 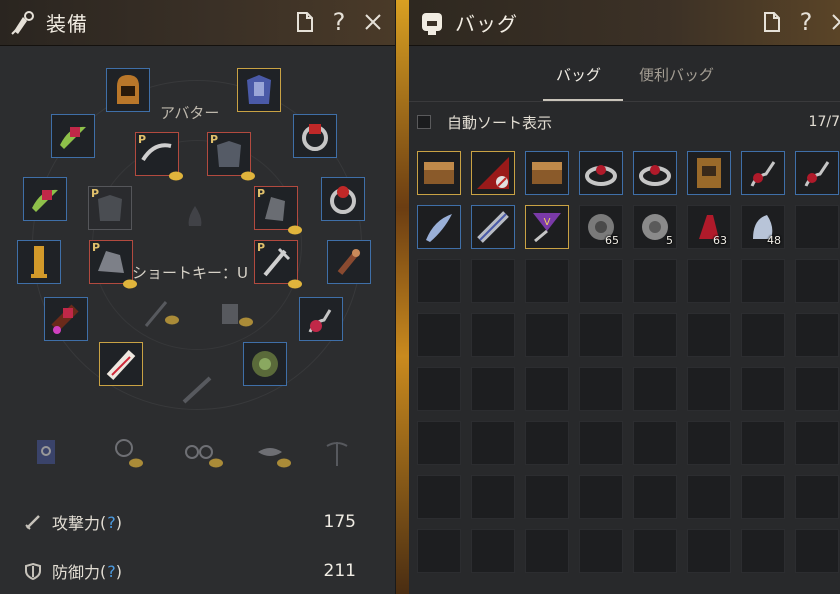 I want to click on equip-slot-alchemy-stone, so click(x=66, y=319).